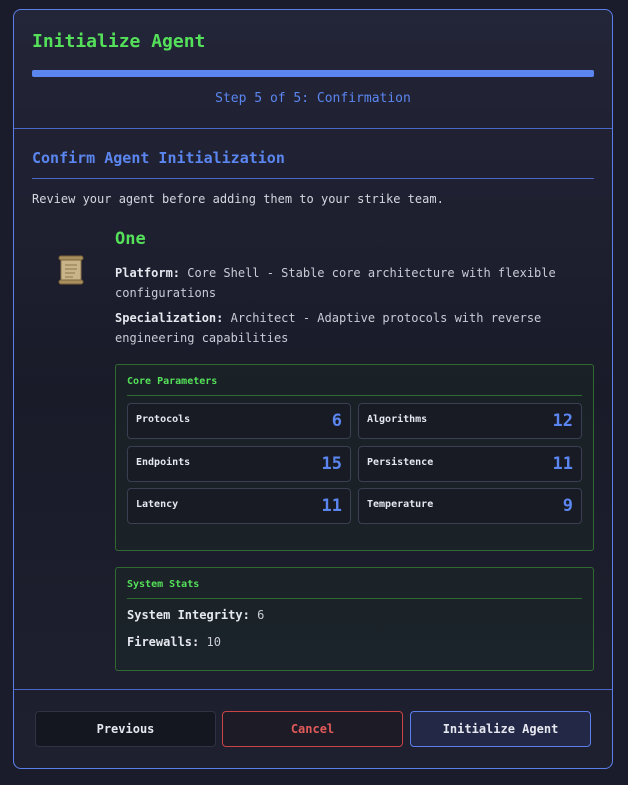 Image resolution: width=628 pixels, height=785 pixels. Describe the element at coordinates (163, 419) in the screenshot. I see `param-label: Protocols` at that location.